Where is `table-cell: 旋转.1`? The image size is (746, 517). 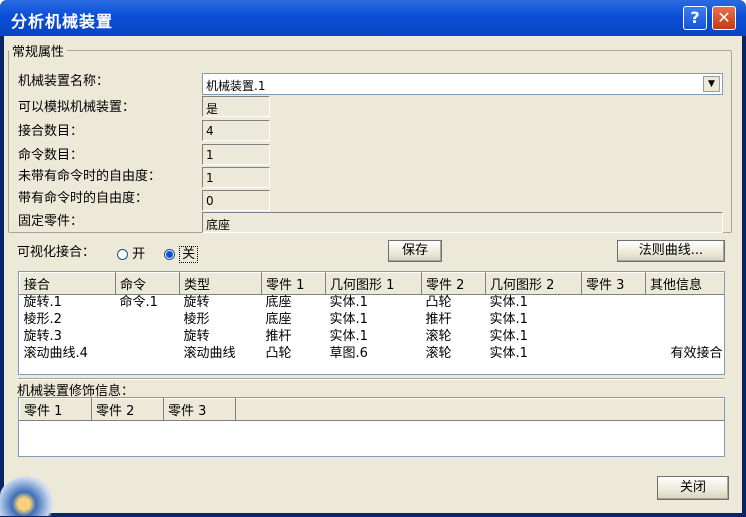 table-cell: 旋转.1 is located at coordinates (42, 303).